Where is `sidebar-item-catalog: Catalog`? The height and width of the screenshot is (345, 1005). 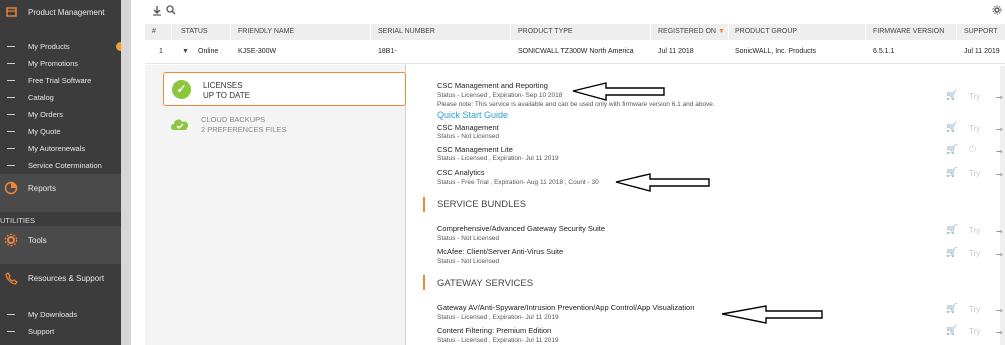
sidebar-item-catalog: Catalog is located at coordinates (60, 97).